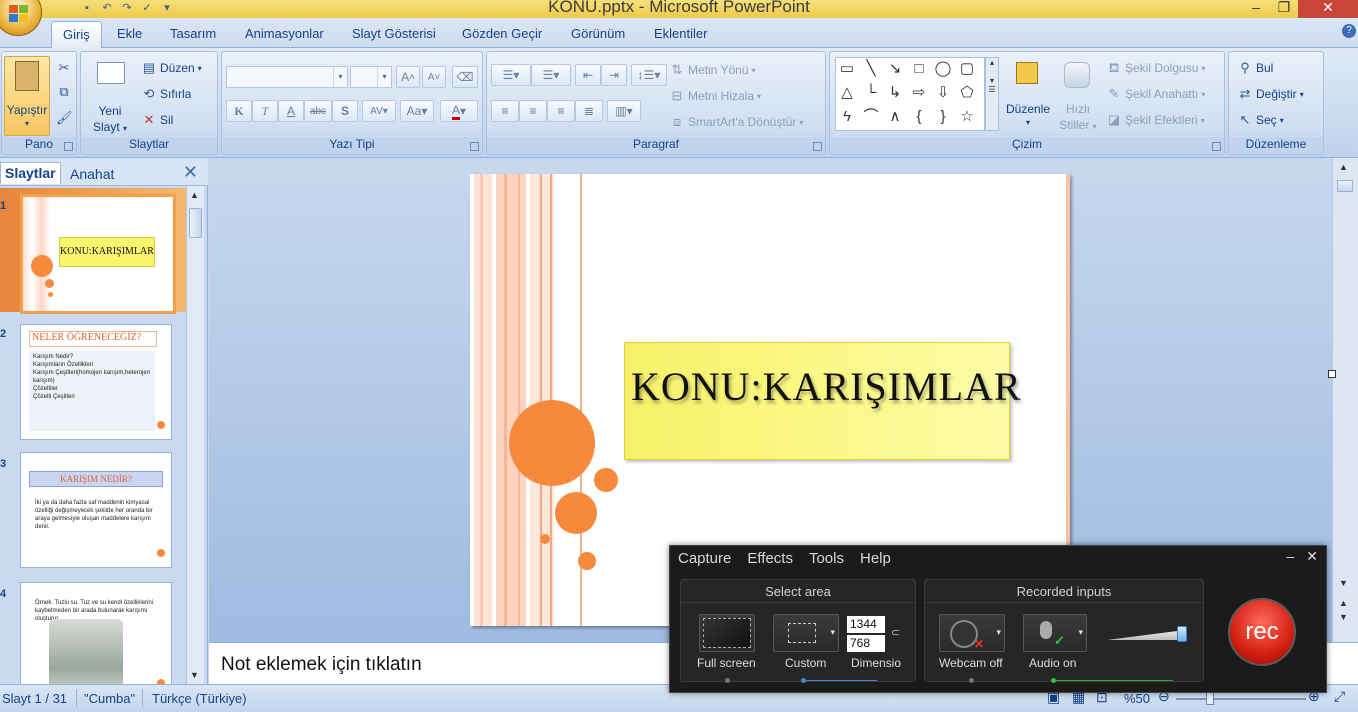 The image size is (1358, 712). What do you see at coordinates (895, 93) in the screenshot?
I see `elbow-arrow-icon: ↳` at bounding box center [895, 93].